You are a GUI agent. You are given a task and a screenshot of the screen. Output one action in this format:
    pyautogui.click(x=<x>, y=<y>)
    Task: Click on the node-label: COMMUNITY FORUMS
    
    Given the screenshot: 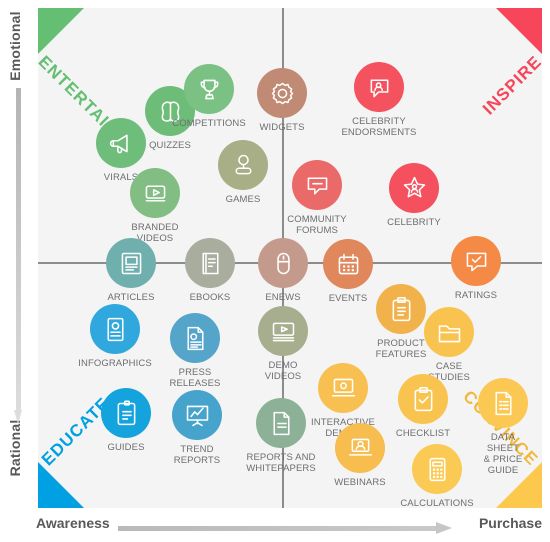 What is the action you would take?
    pyautogui.click(x=317, y=225)
    